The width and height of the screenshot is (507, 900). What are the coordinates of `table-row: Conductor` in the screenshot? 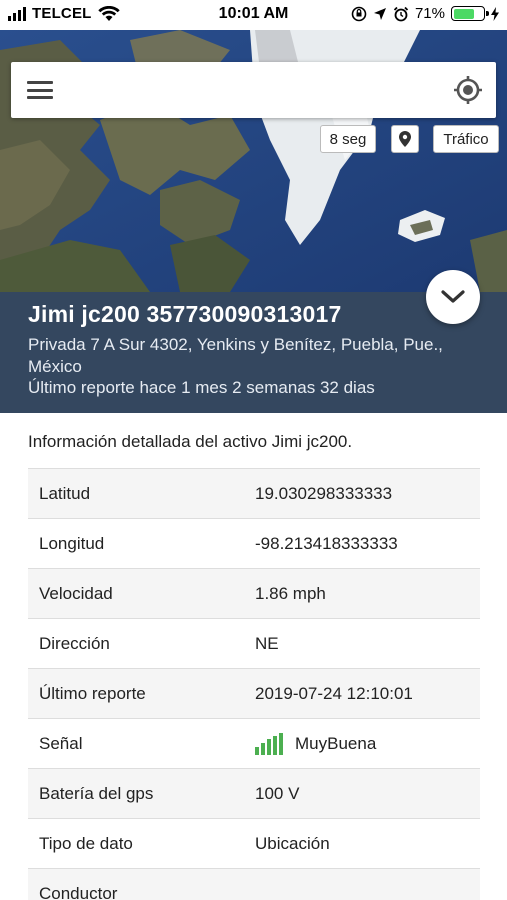 It's located at (254, 884).